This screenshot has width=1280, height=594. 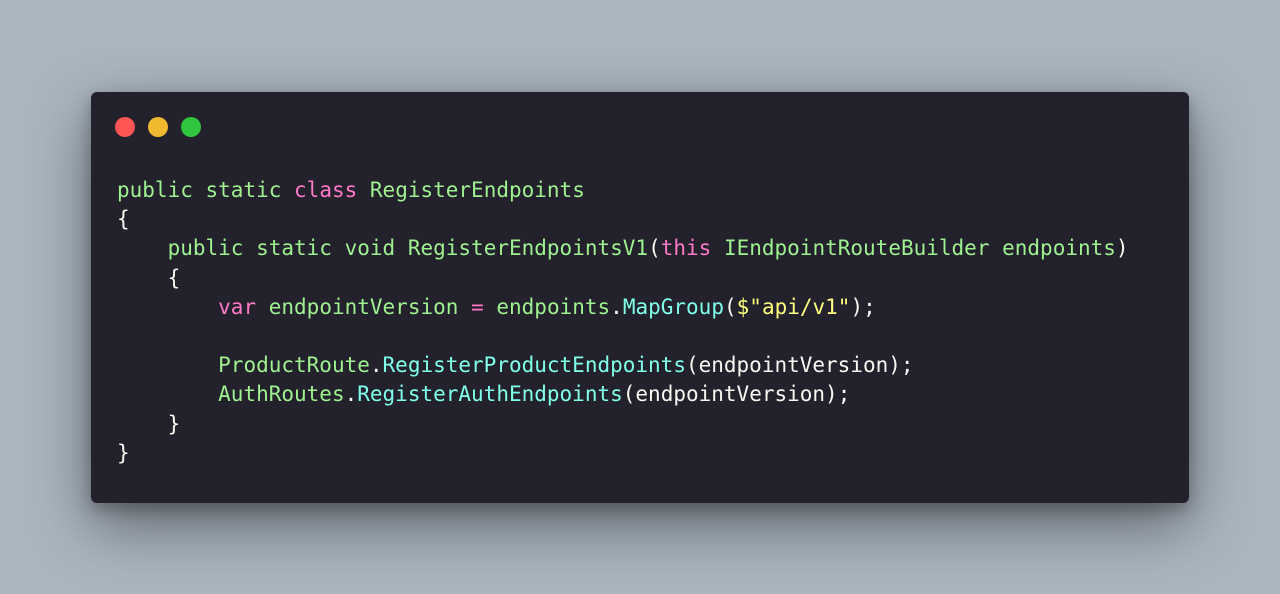 I want to click on operator: =, so click(x=477, y=306).